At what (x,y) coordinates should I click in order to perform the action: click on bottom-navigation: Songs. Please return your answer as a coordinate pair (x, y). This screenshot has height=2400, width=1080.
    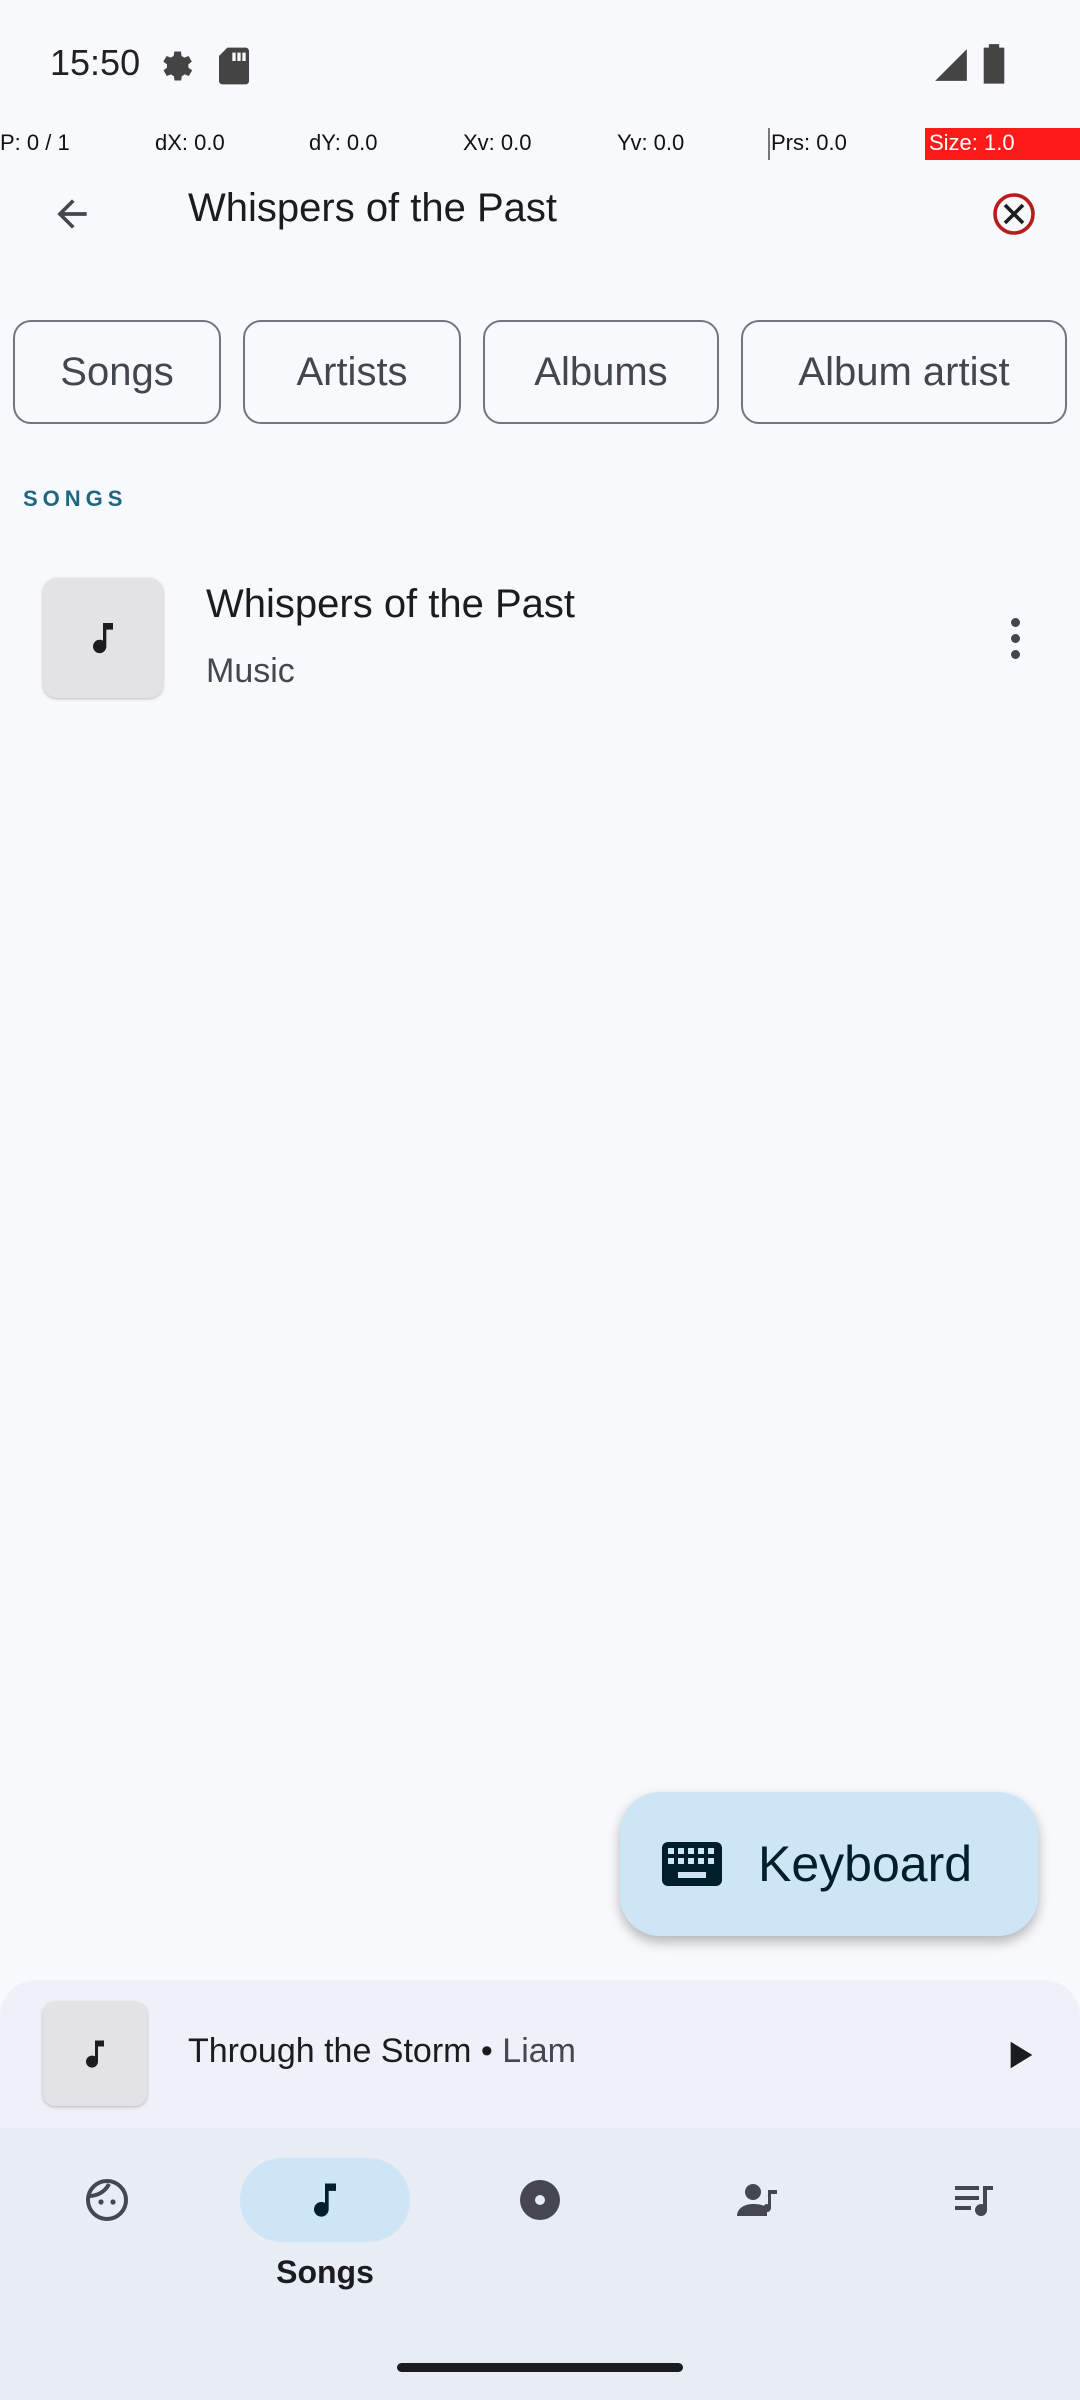
    Looking at the image, I should click on (540, 2264).